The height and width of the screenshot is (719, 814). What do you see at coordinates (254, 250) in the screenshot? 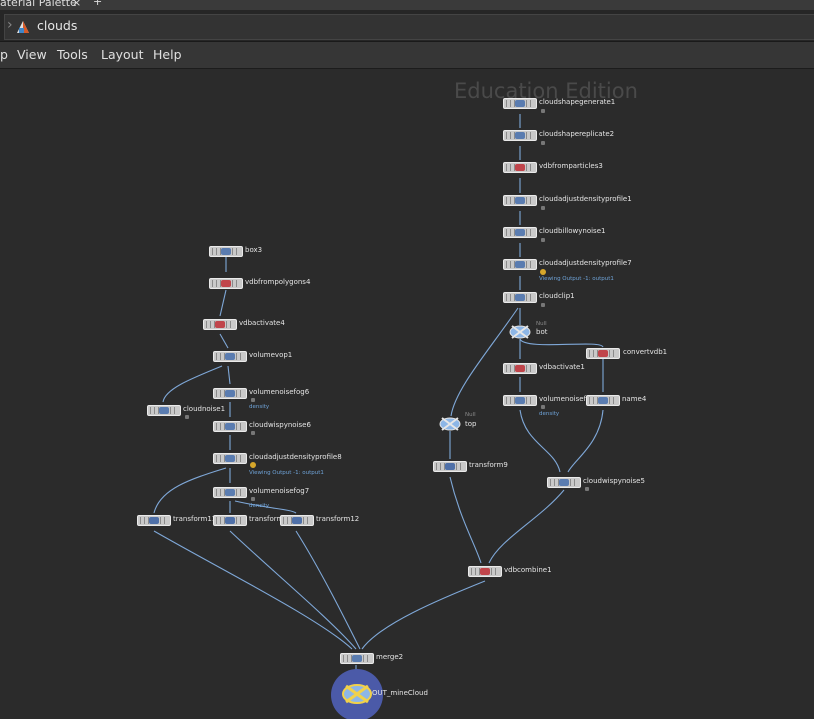
I see `node-label: box3` at bounding box center [254, 250].